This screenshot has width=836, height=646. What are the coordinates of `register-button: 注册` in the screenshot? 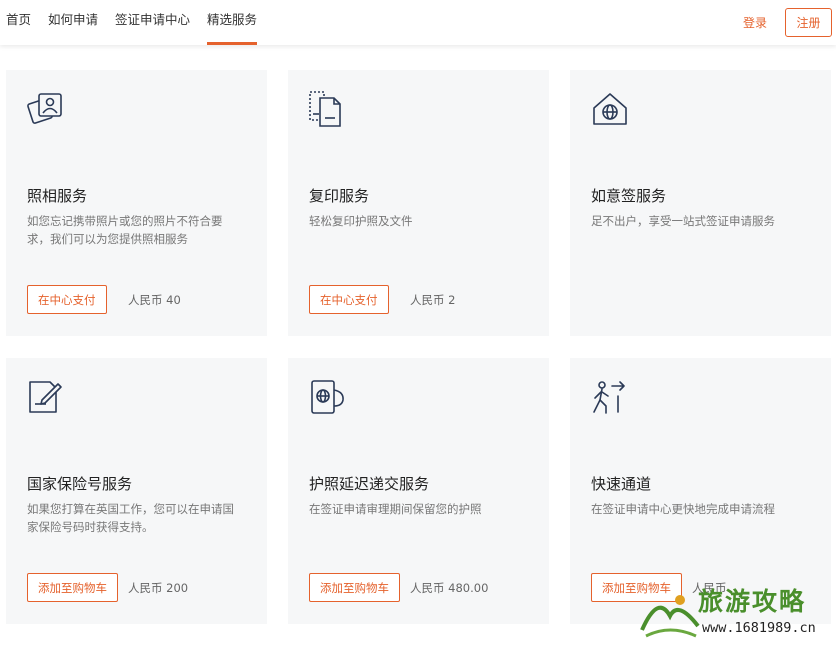 It's located at (808, 22).